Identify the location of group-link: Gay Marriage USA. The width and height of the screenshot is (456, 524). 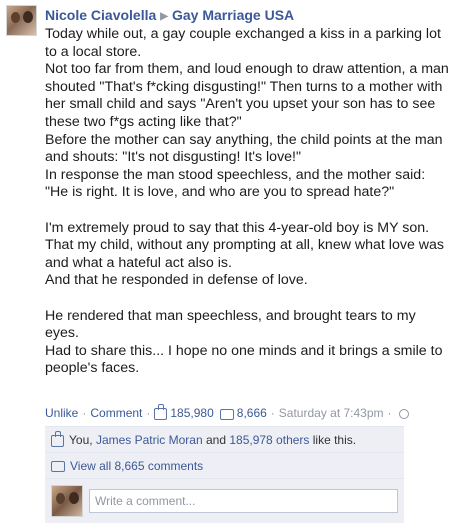
(233, 15).